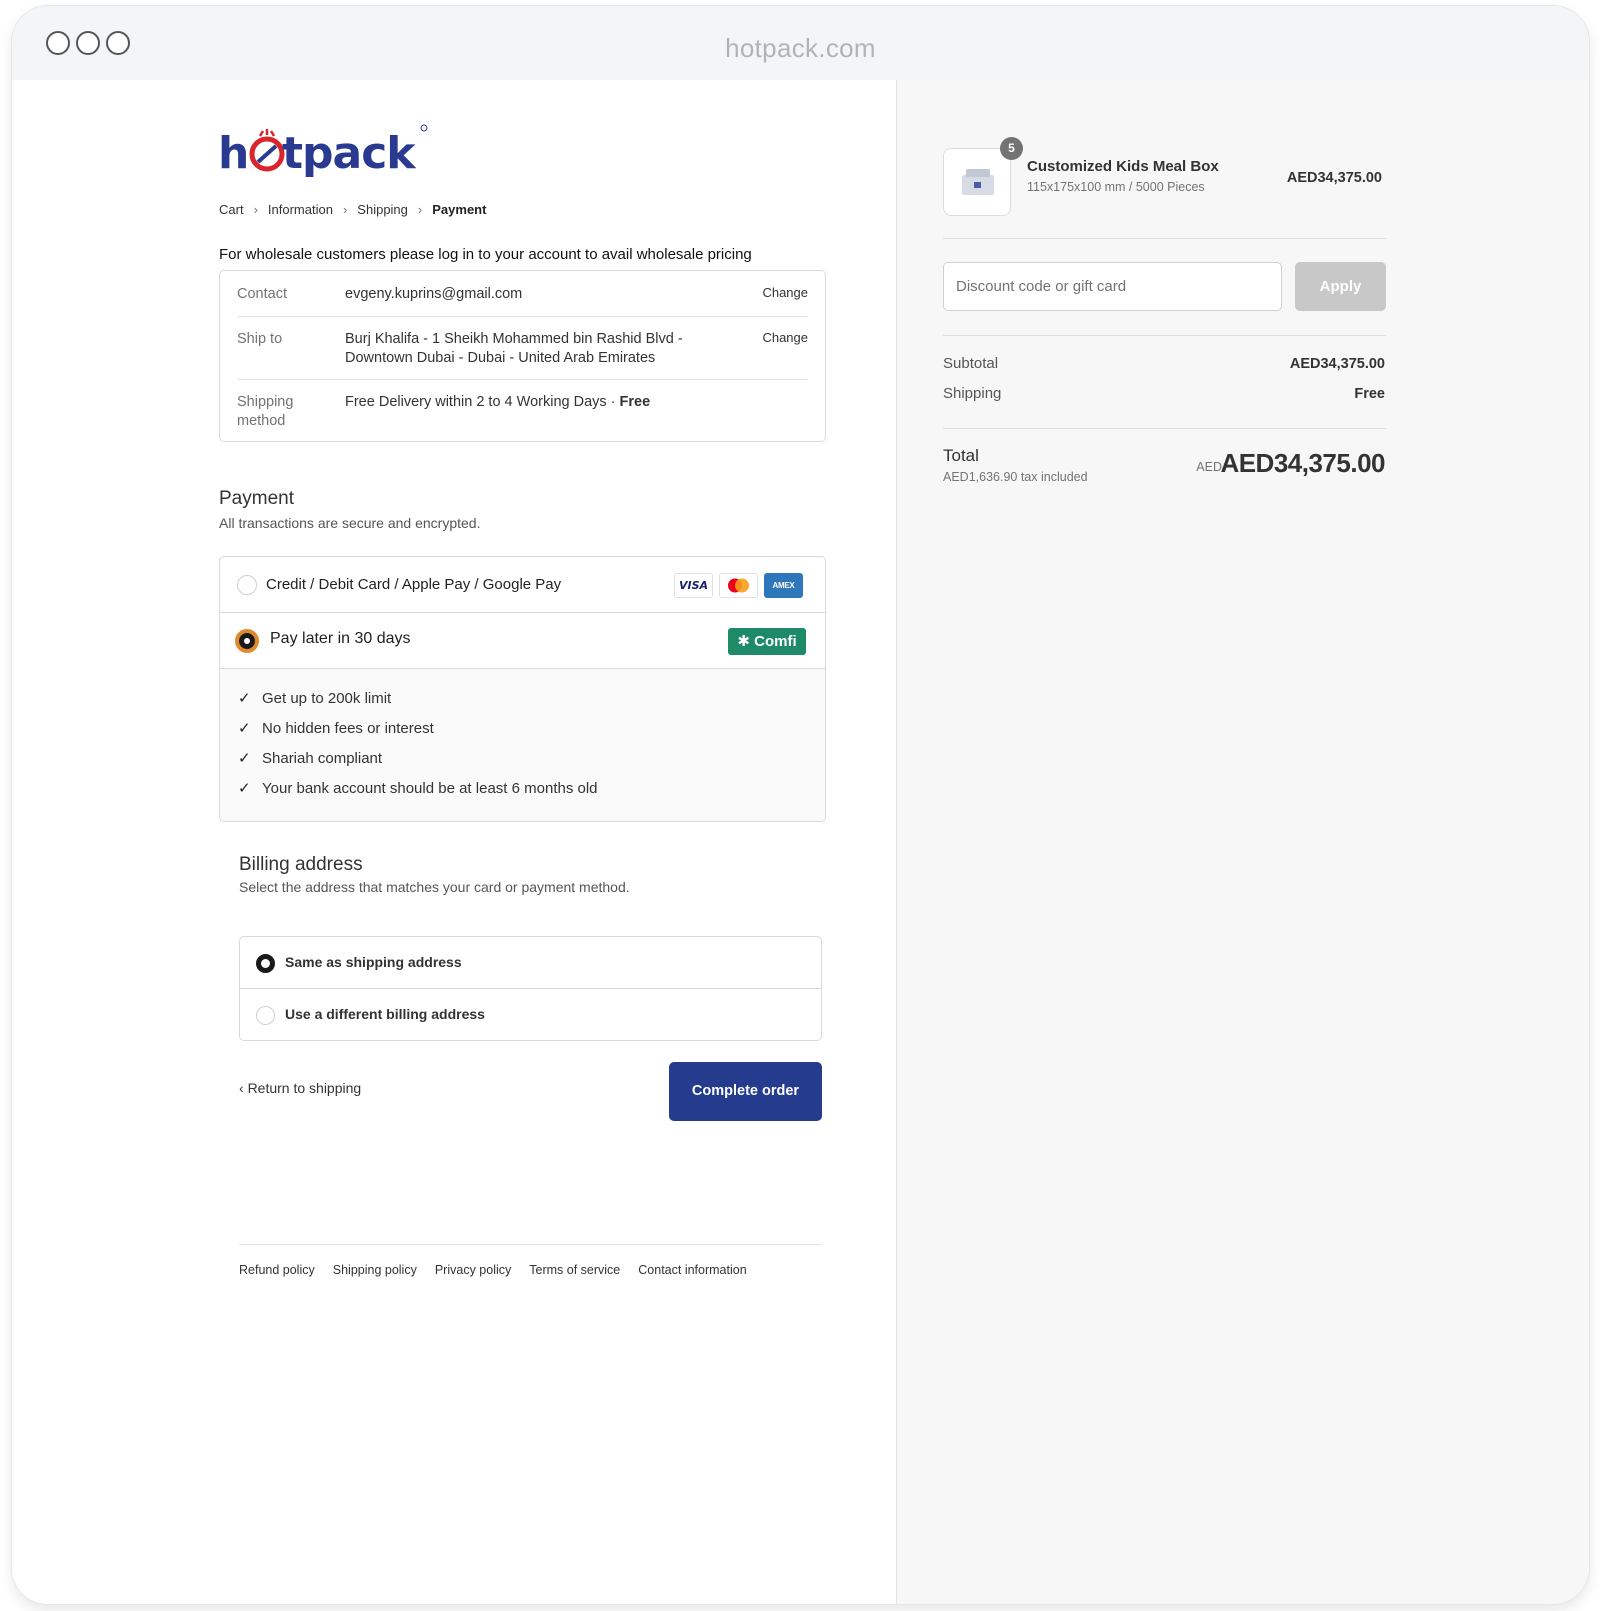  What do you see at coordinates (530, 963) in the screenshot?
I see `billing-same-option: Same as shipping address` at bounding box center [530, 963].